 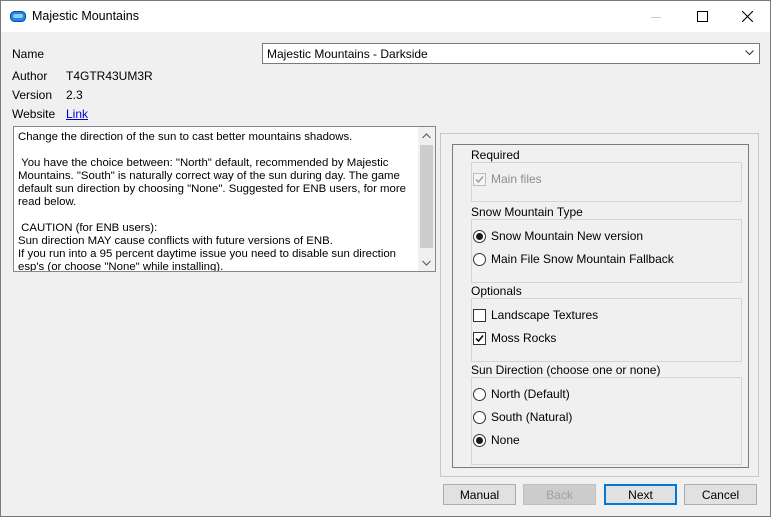 I want to click on name-select-value: Majestic Mountains - Darkside, so click(x=347, y=54).